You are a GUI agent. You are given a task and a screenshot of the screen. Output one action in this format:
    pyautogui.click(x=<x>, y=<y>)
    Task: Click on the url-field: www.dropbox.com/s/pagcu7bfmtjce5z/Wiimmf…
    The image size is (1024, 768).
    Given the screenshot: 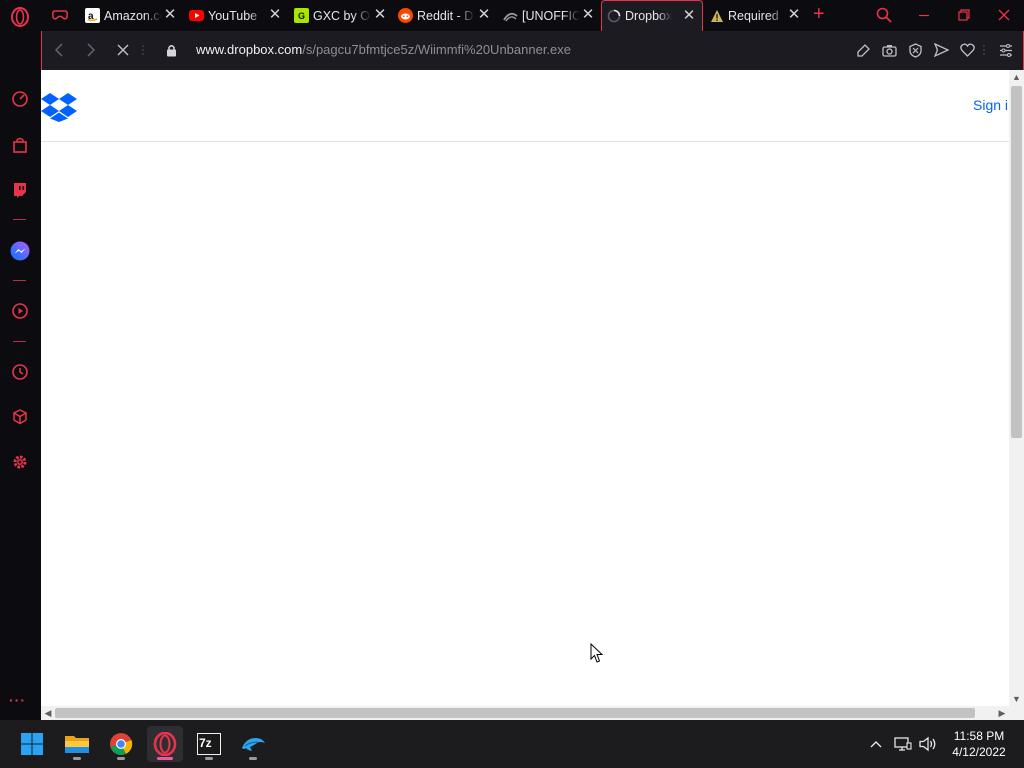 What is the action you would take?
    pyautogui.click(x=383, y=49)
    